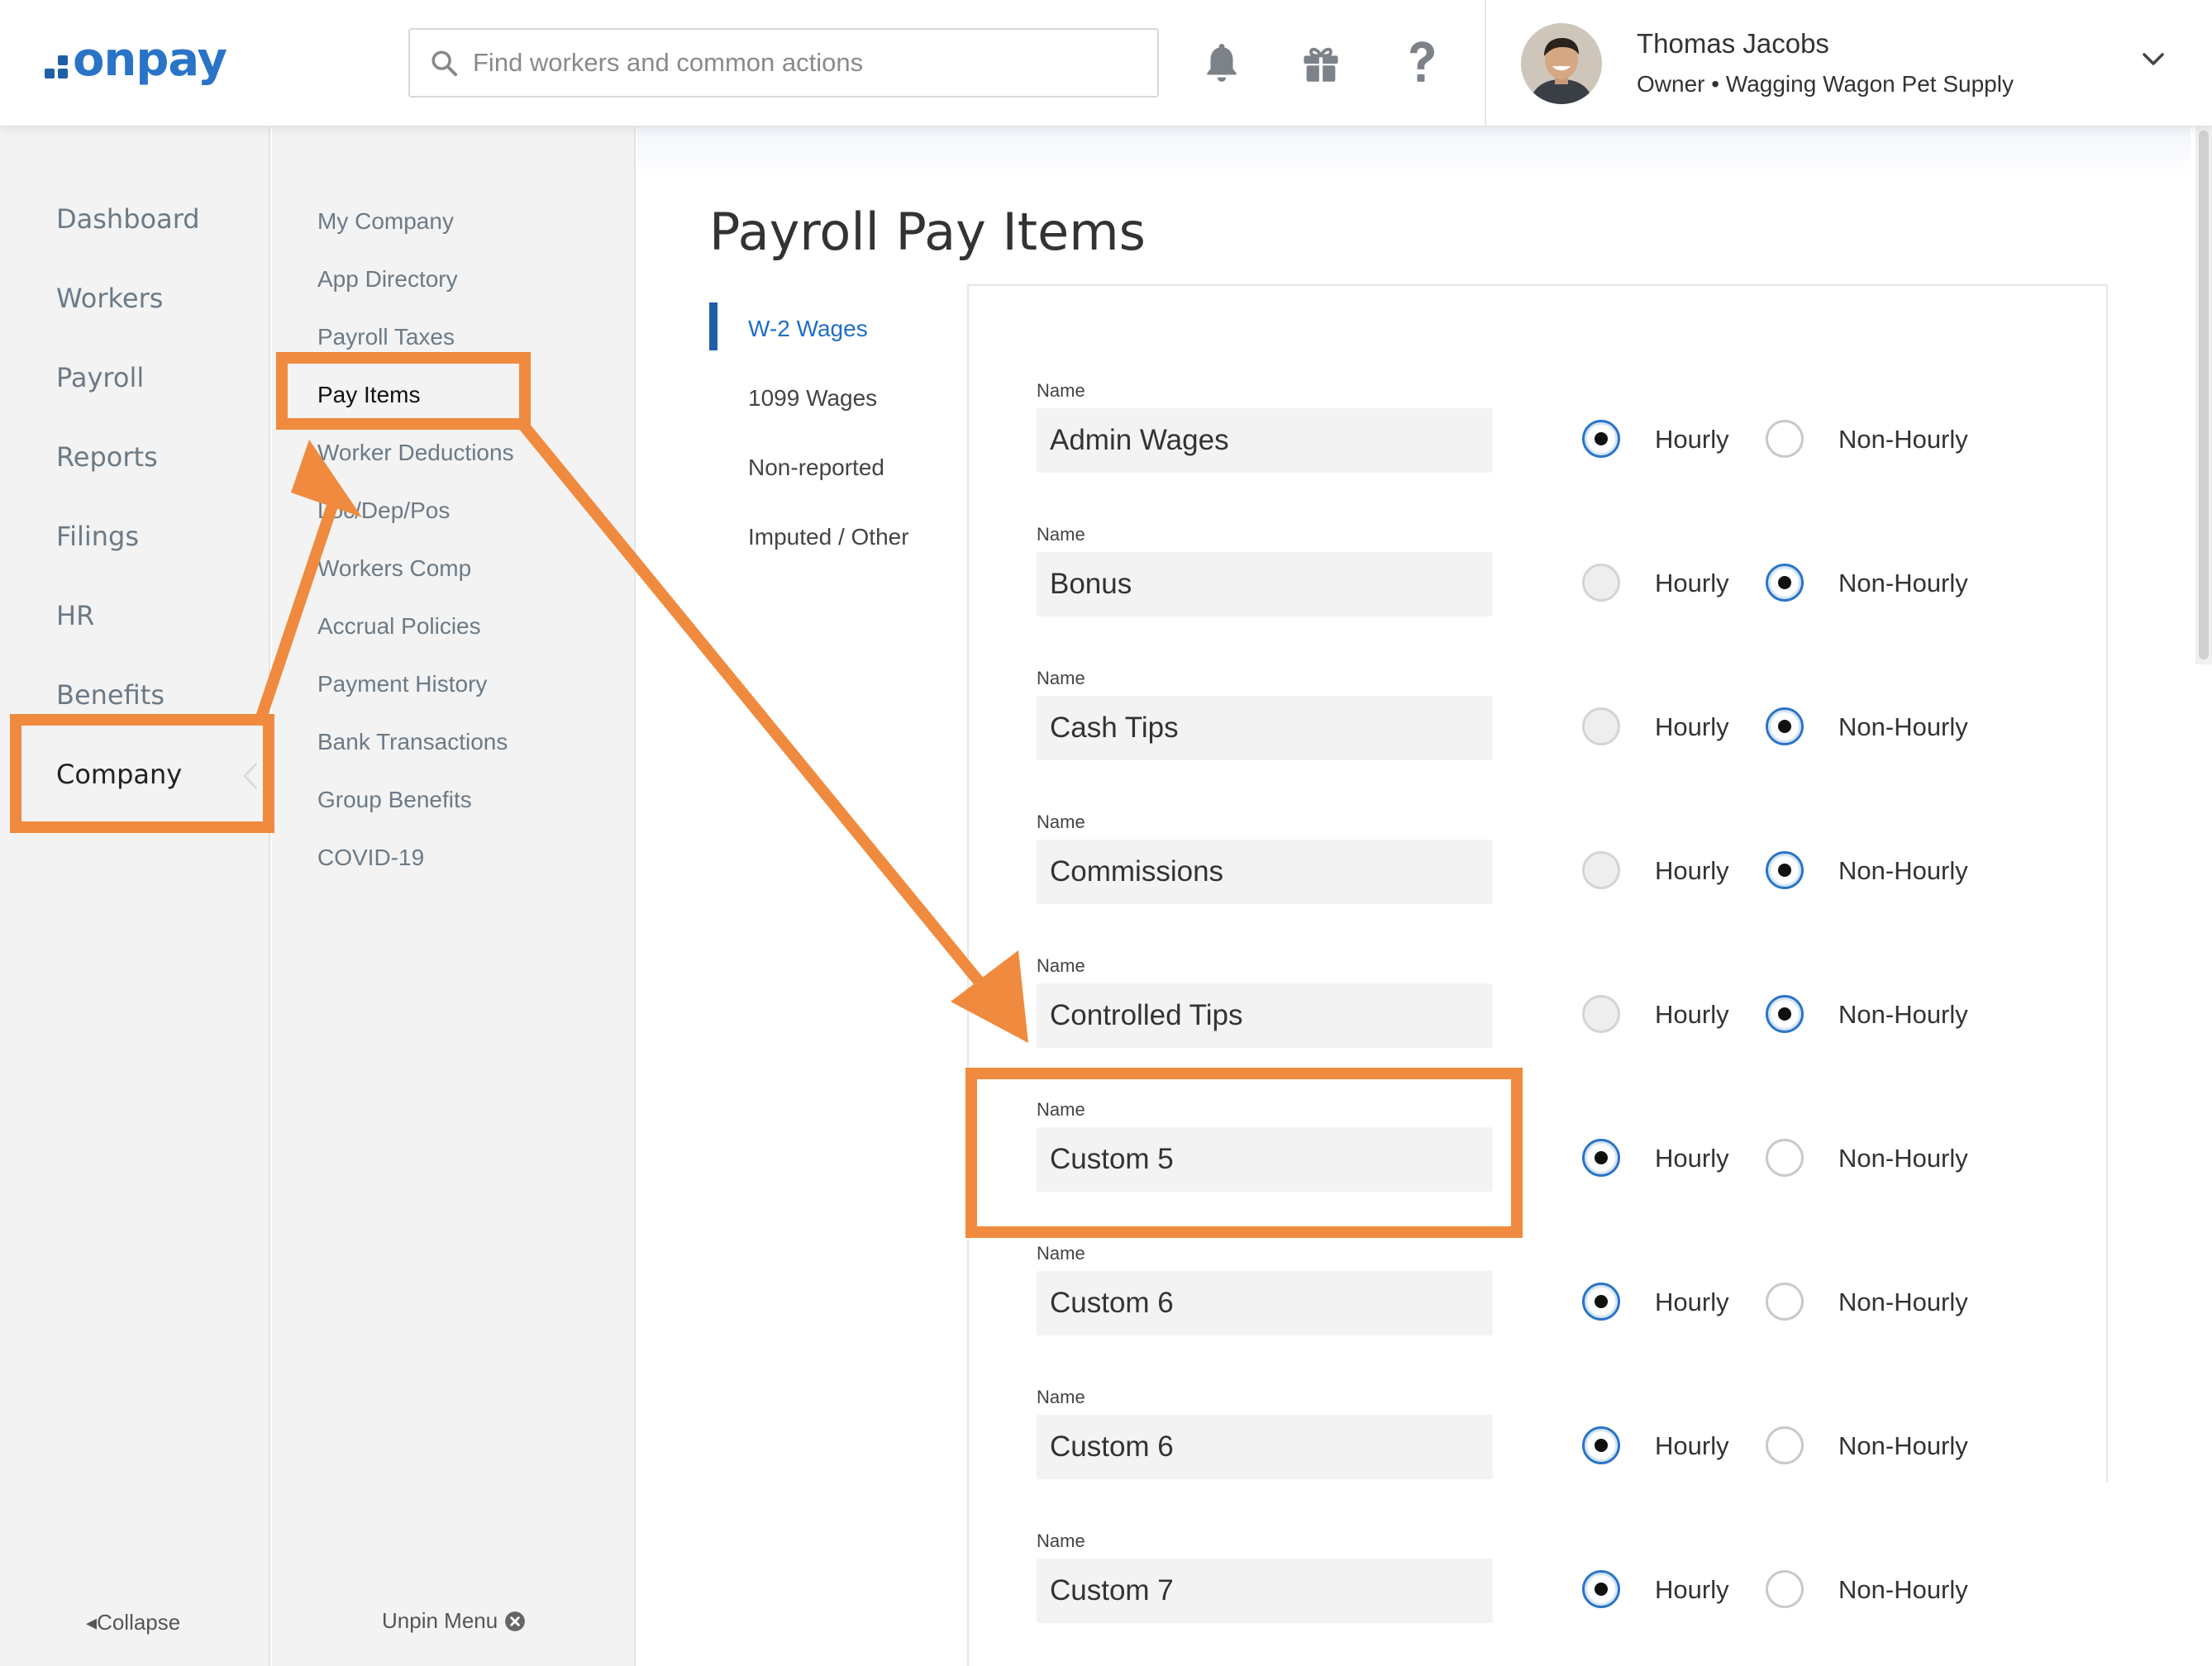 Image resolution: width=2212 pixels, height=1666 pixels. I want to click on nav-item-hr: HR, so click(75, 615).